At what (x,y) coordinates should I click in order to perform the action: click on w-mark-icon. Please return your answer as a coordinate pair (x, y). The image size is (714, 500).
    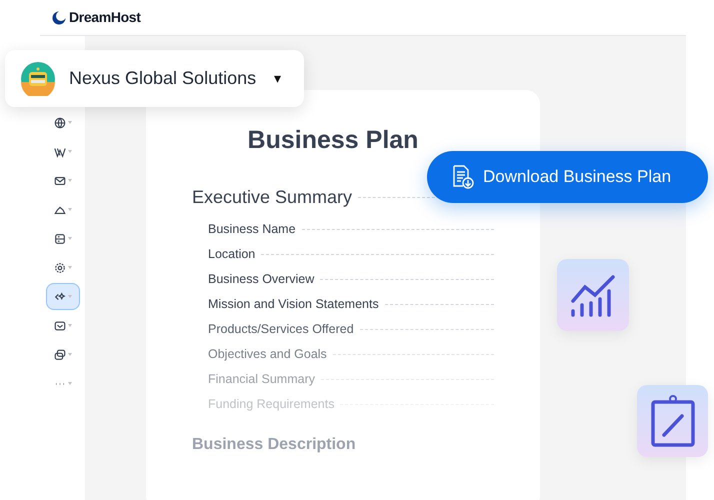
    Looking at the image, I should click on (60, 152).